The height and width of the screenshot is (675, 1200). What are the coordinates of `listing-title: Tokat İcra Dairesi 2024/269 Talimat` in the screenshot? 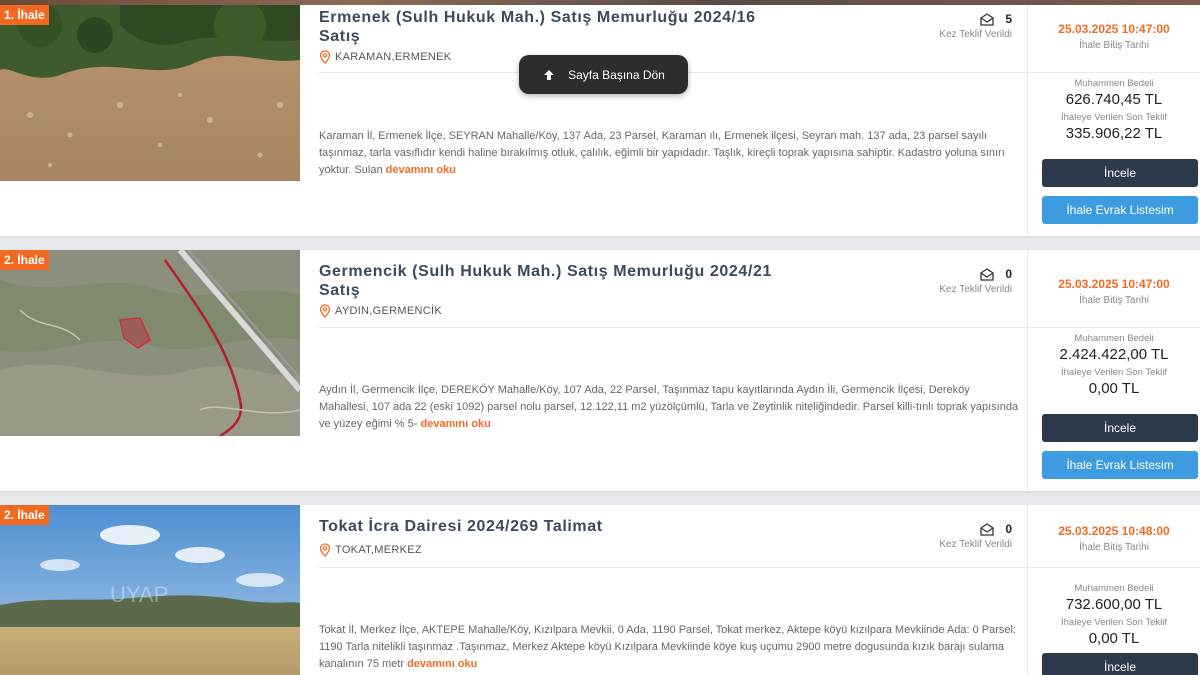 It's located at (559, 526).